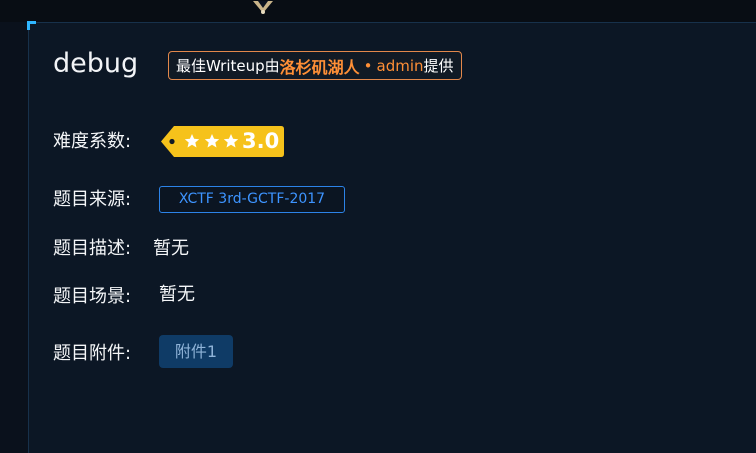 The height and width of the screenshot is (453, 756). I want to click on top-bar, so click(378, 11).